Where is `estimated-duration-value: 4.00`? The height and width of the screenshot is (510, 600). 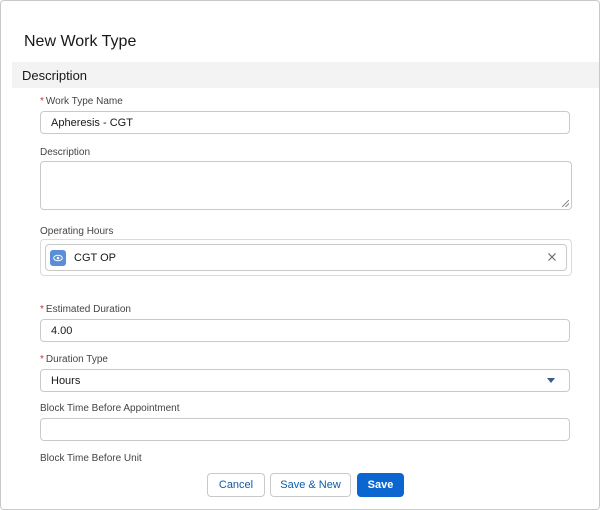 estimated-duration-value: 4.00 is located at coordinates (62, 330).